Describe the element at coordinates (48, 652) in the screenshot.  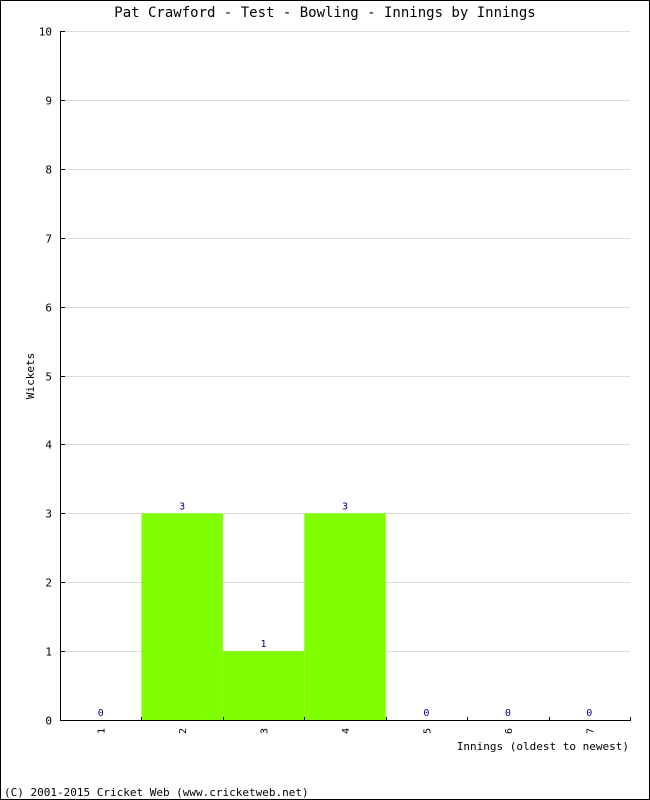
I see `y-tick-label: 1` at that location.